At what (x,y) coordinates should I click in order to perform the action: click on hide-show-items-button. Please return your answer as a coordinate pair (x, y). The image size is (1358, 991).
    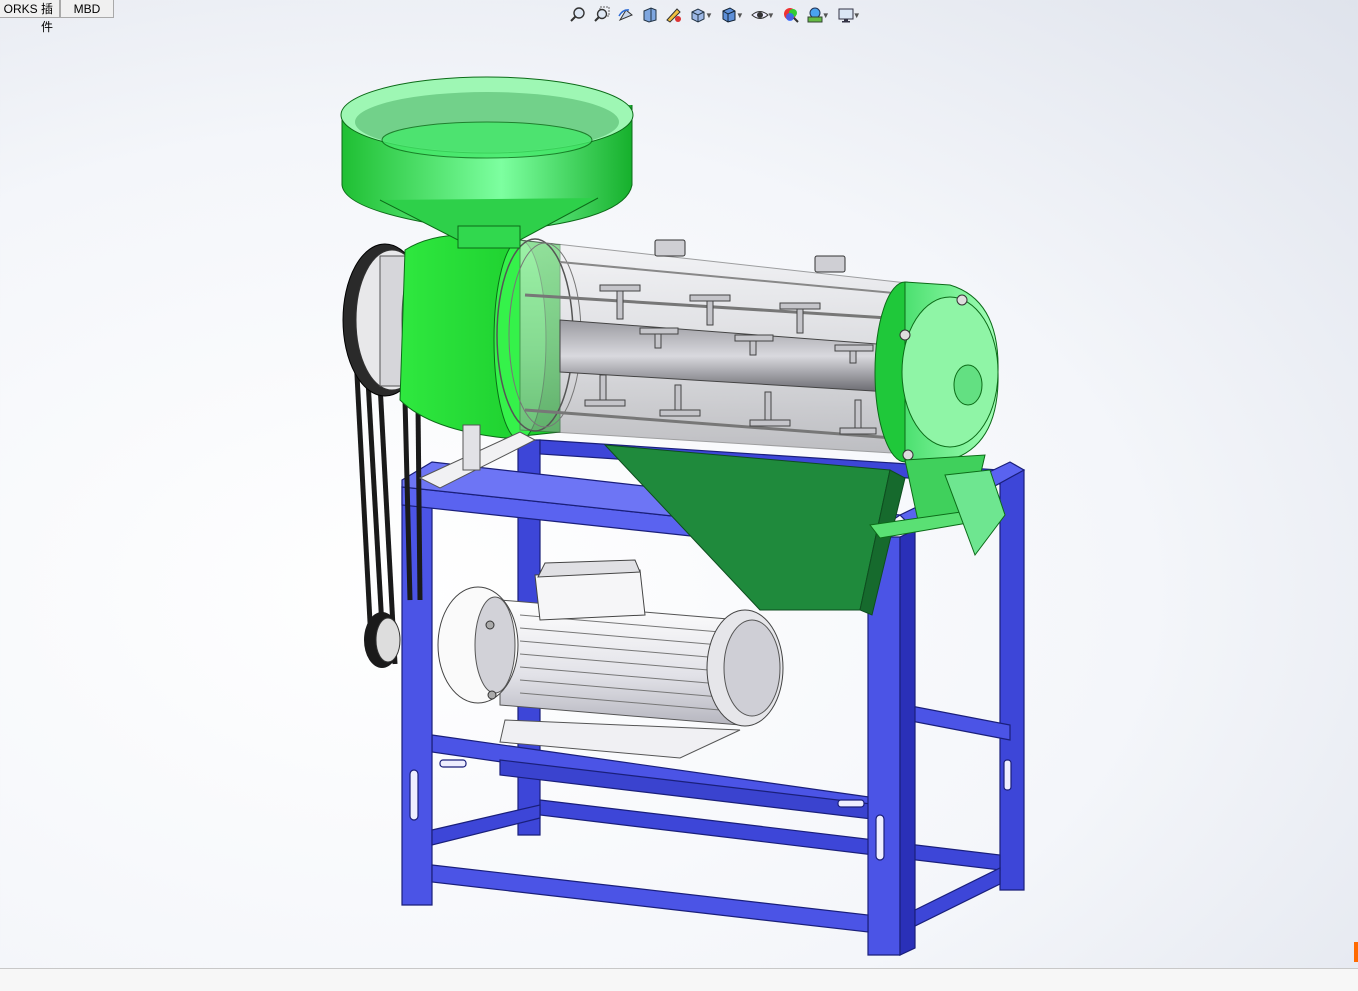
    Looking at the image, I should click on (760, 15).